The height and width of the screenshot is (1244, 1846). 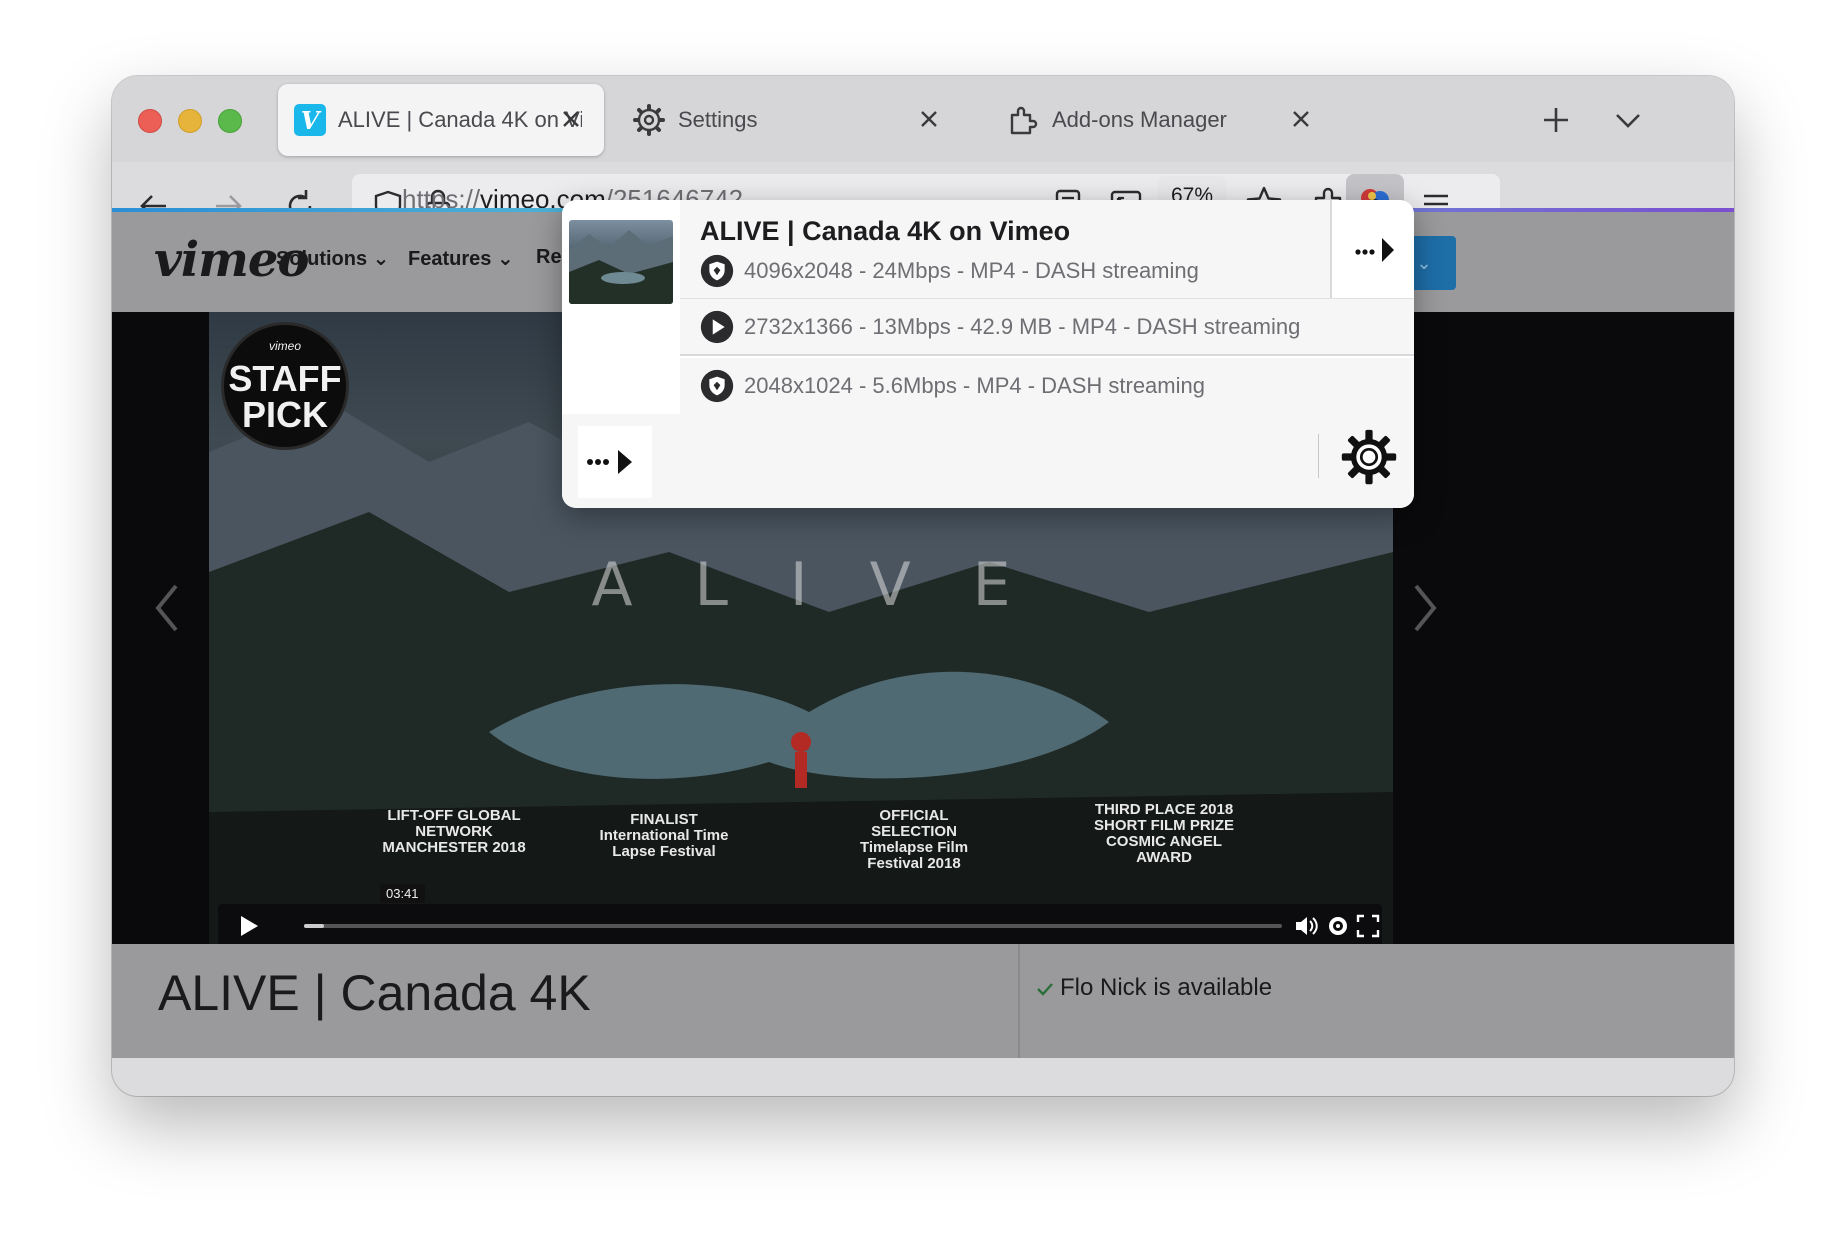 What do you see at coordinates (310, 120) in the screenshot?
I see `vimeo-icon: V` at bounding box center [310, 120].